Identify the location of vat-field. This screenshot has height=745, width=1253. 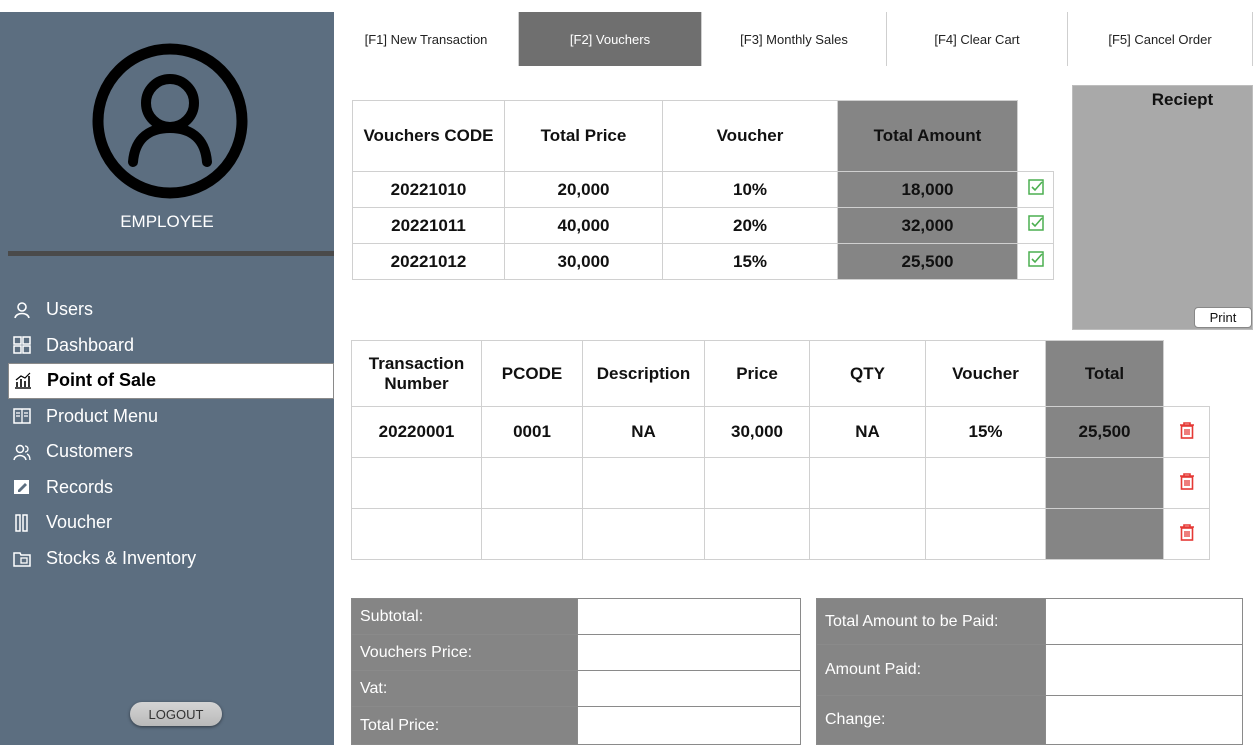
(688, 688).